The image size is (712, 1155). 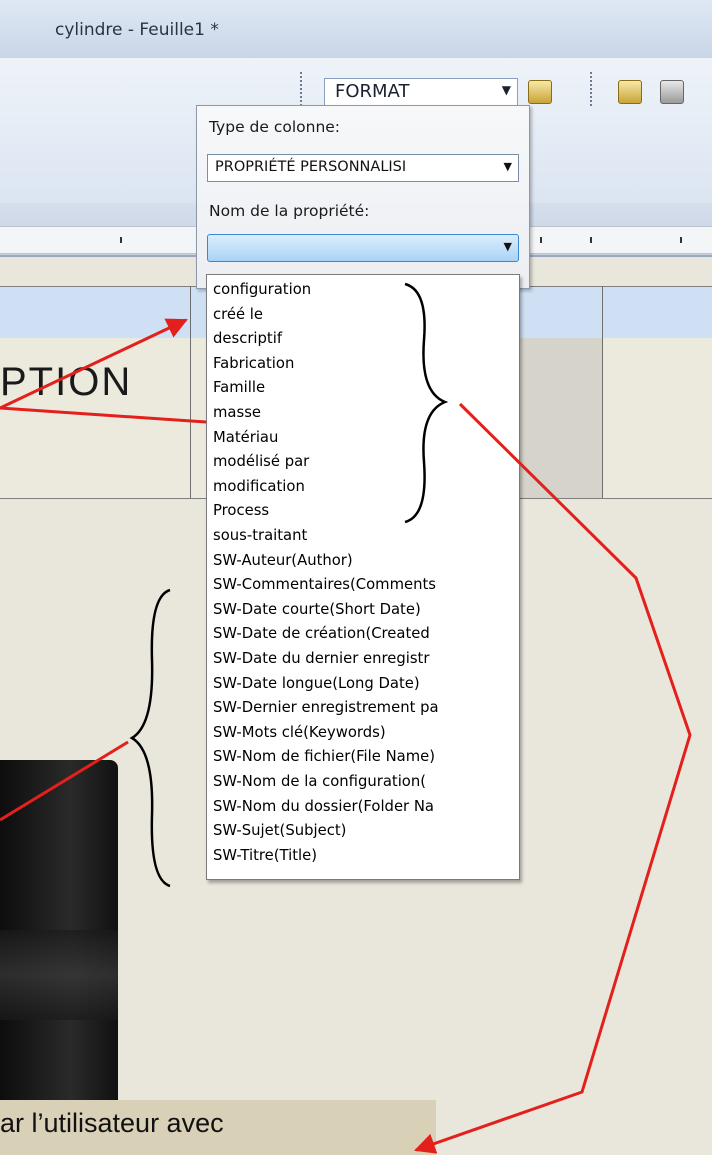 I want to click on property-name-select: ▼, so click(x=363, y=248).